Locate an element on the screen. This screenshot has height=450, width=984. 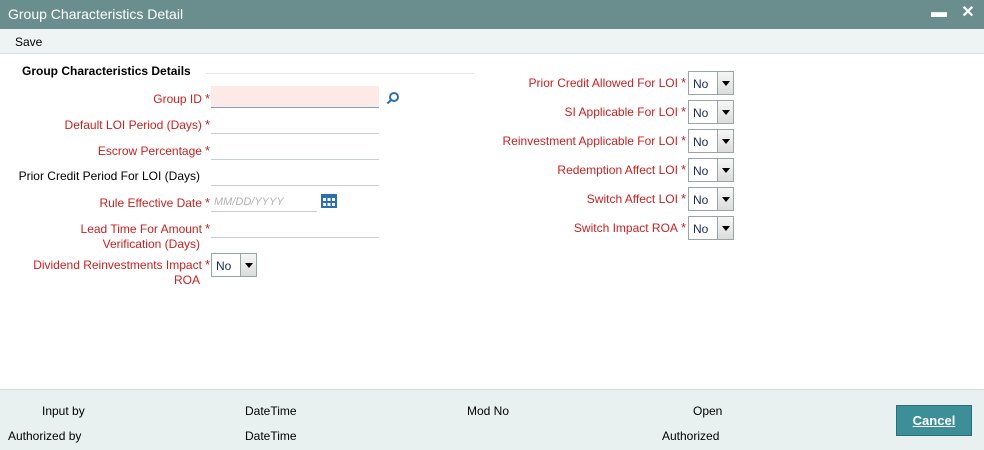
calendar-icon is located at coordinates (329, 201).